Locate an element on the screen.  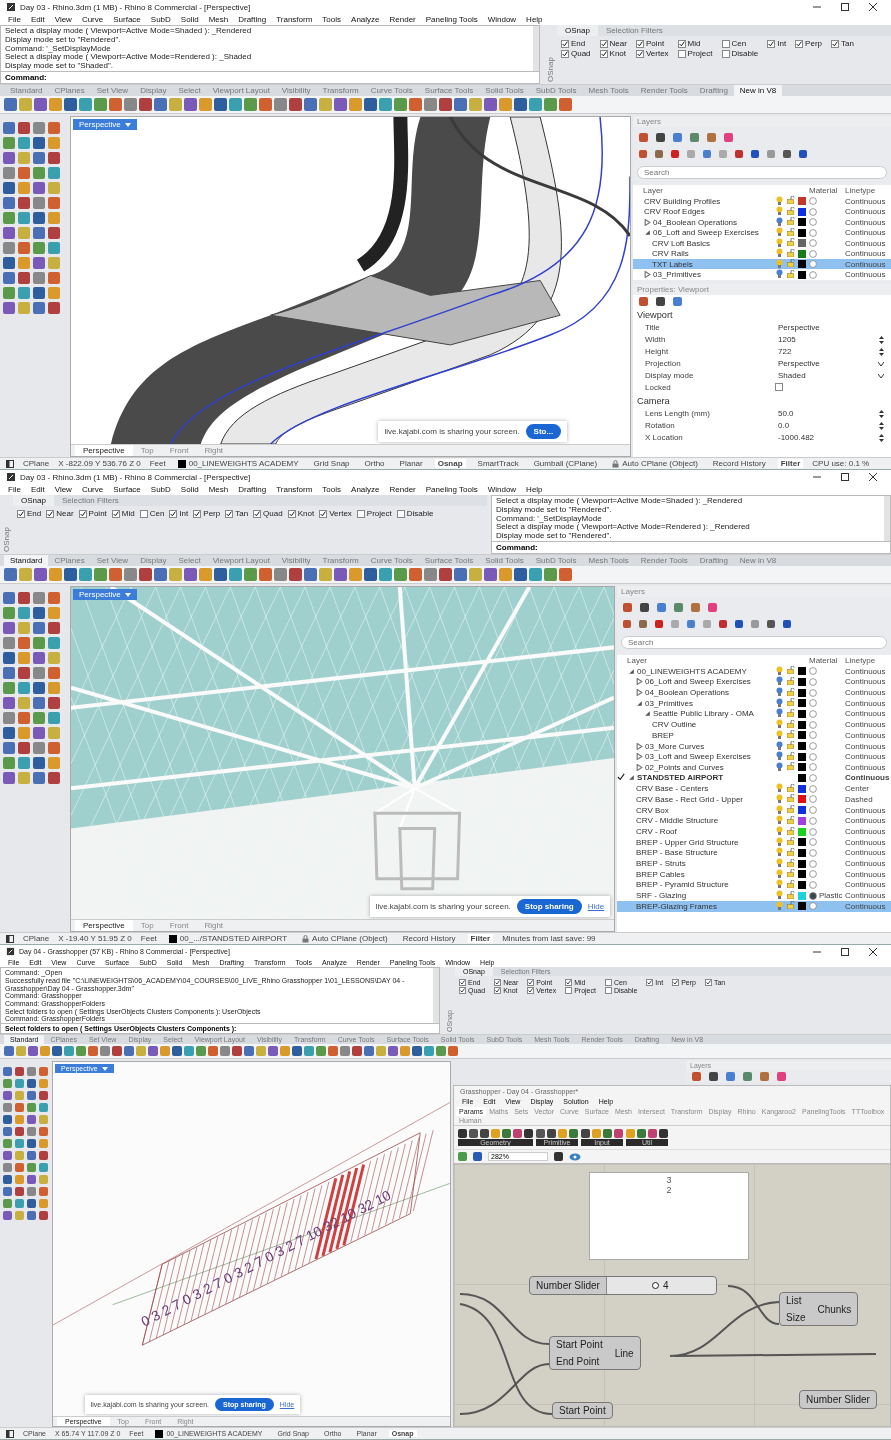
layer-name: 04_Boolean Operations is located at coordinates (701, 693).